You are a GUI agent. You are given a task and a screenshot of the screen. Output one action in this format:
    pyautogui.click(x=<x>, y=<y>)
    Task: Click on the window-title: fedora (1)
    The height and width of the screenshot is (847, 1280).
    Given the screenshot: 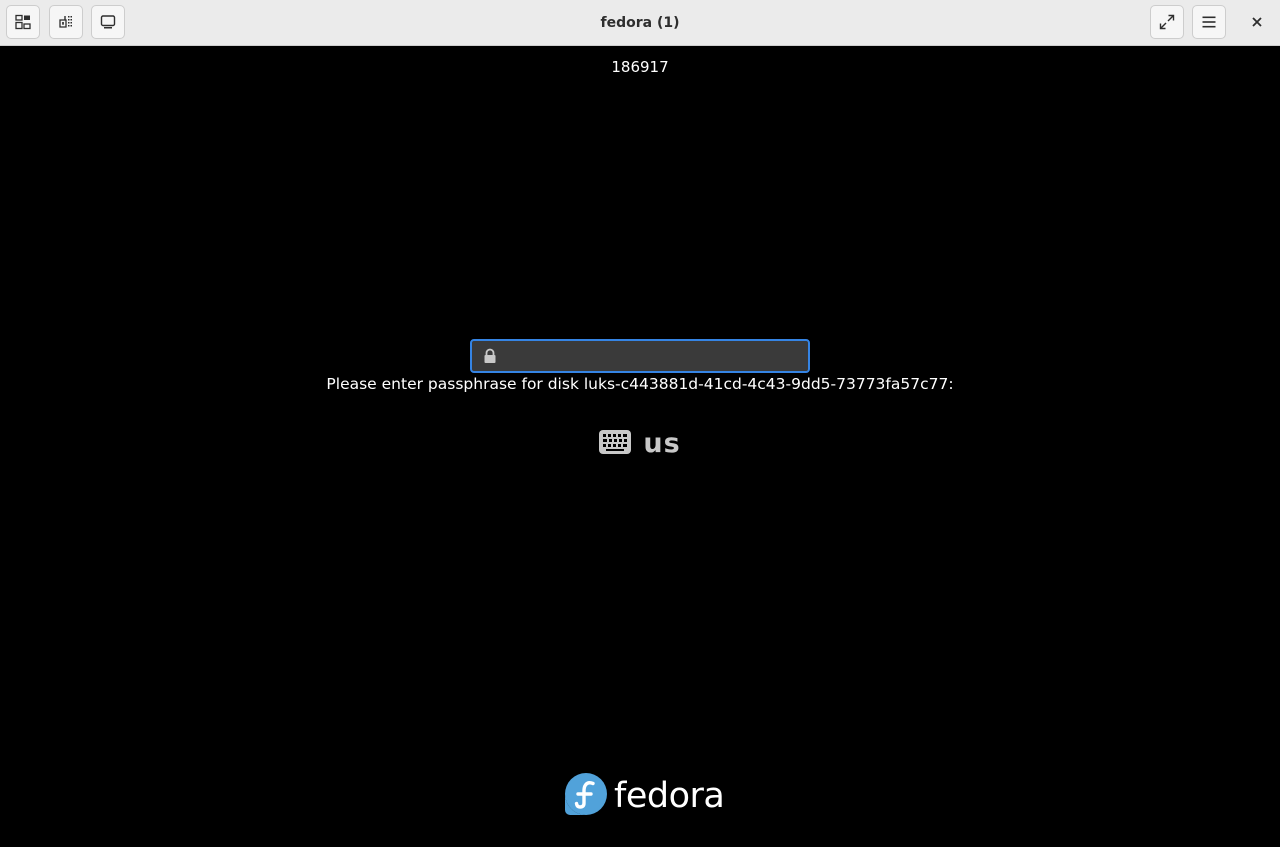 What is the action you would take?
    pyautogui.click(x=640, y=23)
    